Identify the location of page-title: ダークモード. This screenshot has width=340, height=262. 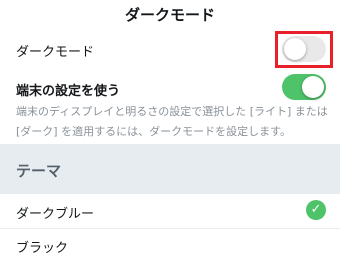
(169, 15).